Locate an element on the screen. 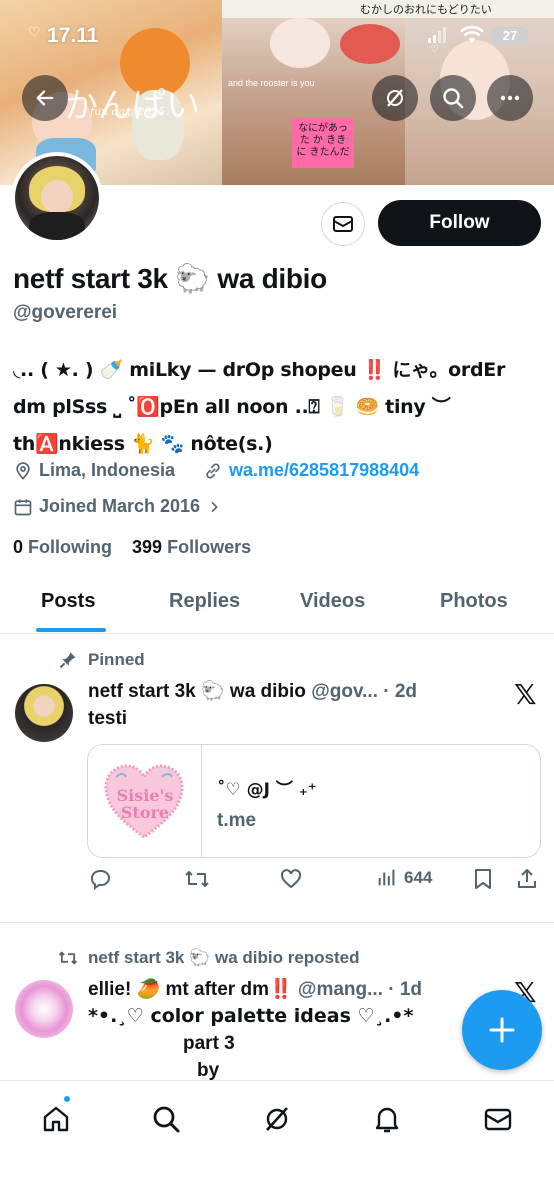  profile-display-name: netf start 3k 🐑 wa dibio is located at coordinates (170, 278).